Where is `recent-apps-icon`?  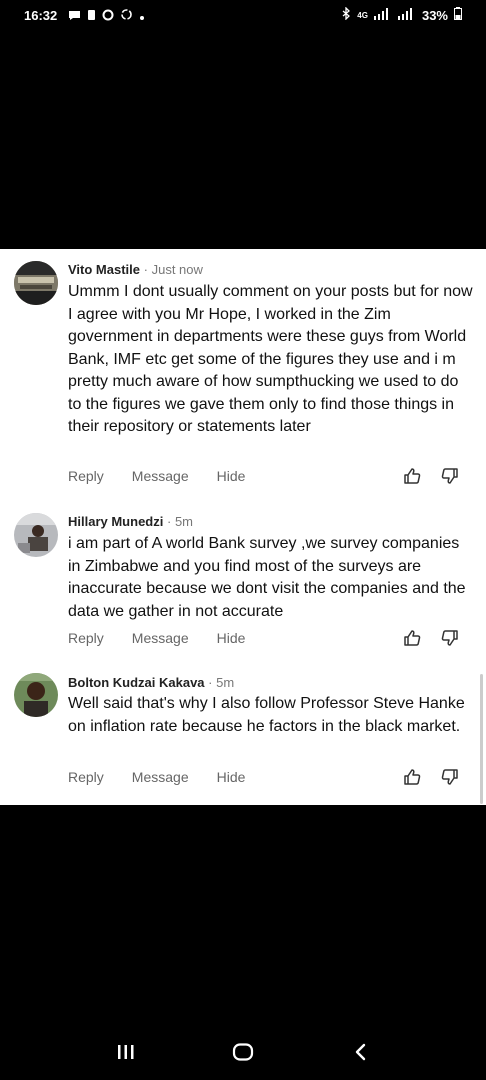 recent-apps-icon is located at coordinates (126, 1054).